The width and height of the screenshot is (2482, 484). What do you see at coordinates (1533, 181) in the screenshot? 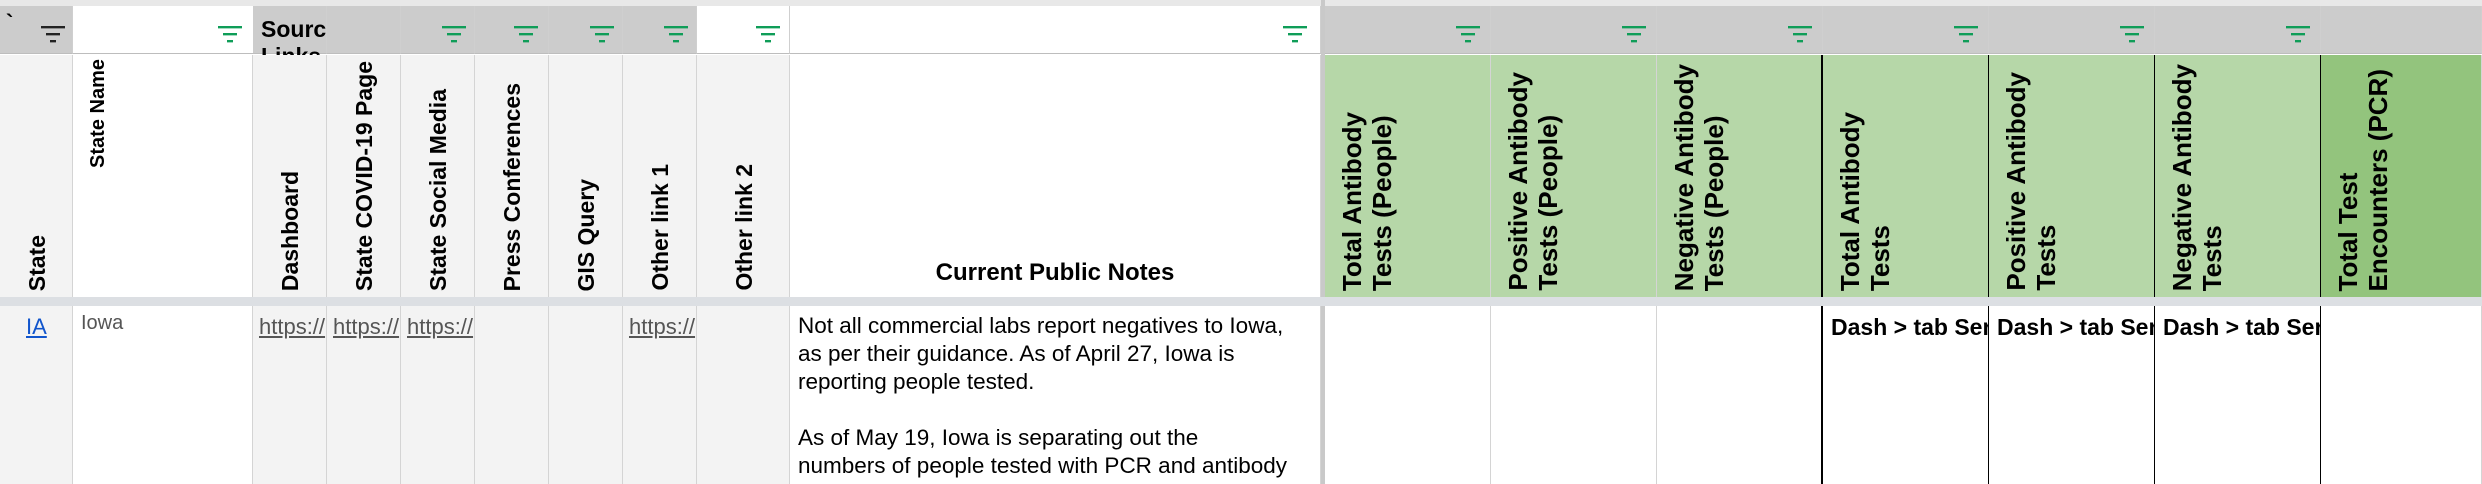
I see `header-label: Positive Antibody Tests (People)` at bounding box center [1533, 181].